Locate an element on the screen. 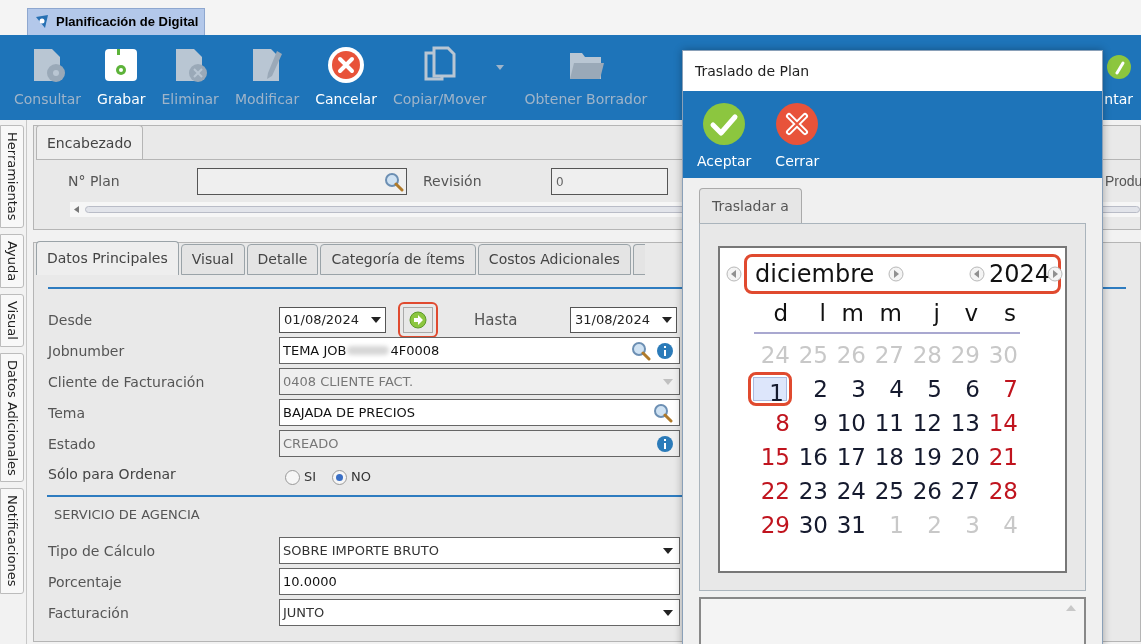 This screenshot has height=644, width=1141. side-tab: Notificaciones is located at coordinates (12, 541).